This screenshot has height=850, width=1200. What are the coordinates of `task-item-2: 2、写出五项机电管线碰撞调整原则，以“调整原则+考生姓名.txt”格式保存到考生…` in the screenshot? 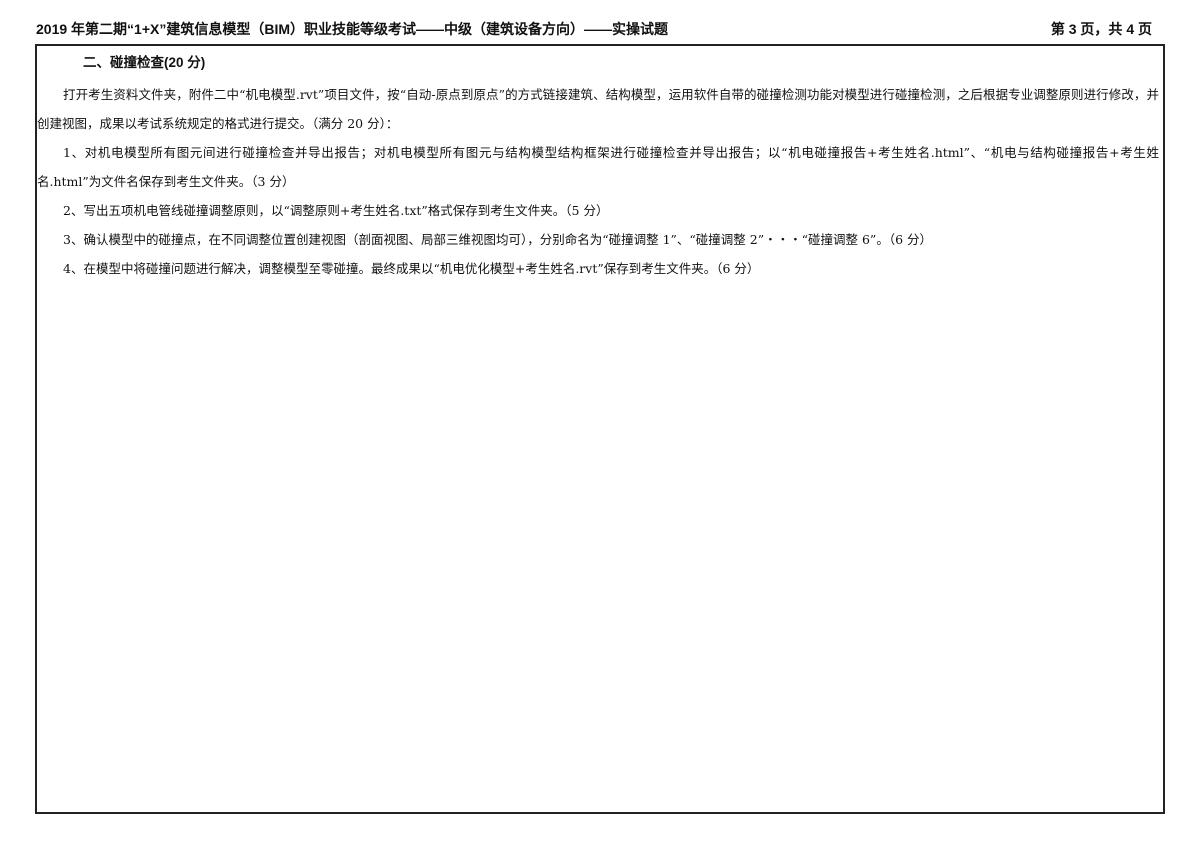 It's located at (336, 210).